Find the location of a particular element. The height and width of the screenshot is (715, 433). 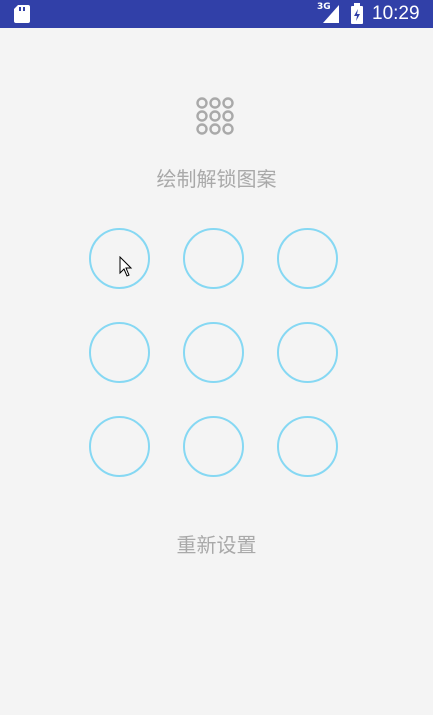

status-bar: 3G 10:29 is located at coordinates (216, 14).